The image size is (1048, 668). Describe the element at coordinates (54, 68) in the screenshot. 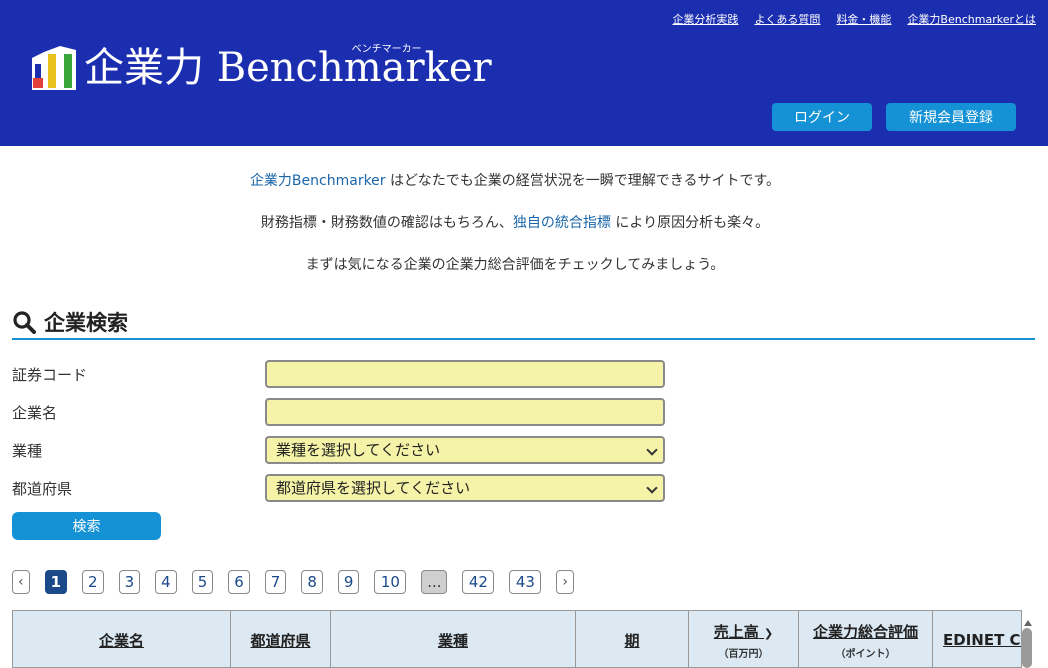

I see `logo-bars-icon` at that location.